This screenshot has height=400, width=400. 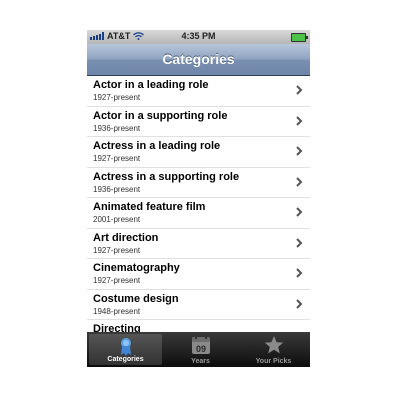 What do you see at coordinates (117, 311) in the screenshot?
I see `row-subtitle: 1948-present` at bounding box center [117, 311].